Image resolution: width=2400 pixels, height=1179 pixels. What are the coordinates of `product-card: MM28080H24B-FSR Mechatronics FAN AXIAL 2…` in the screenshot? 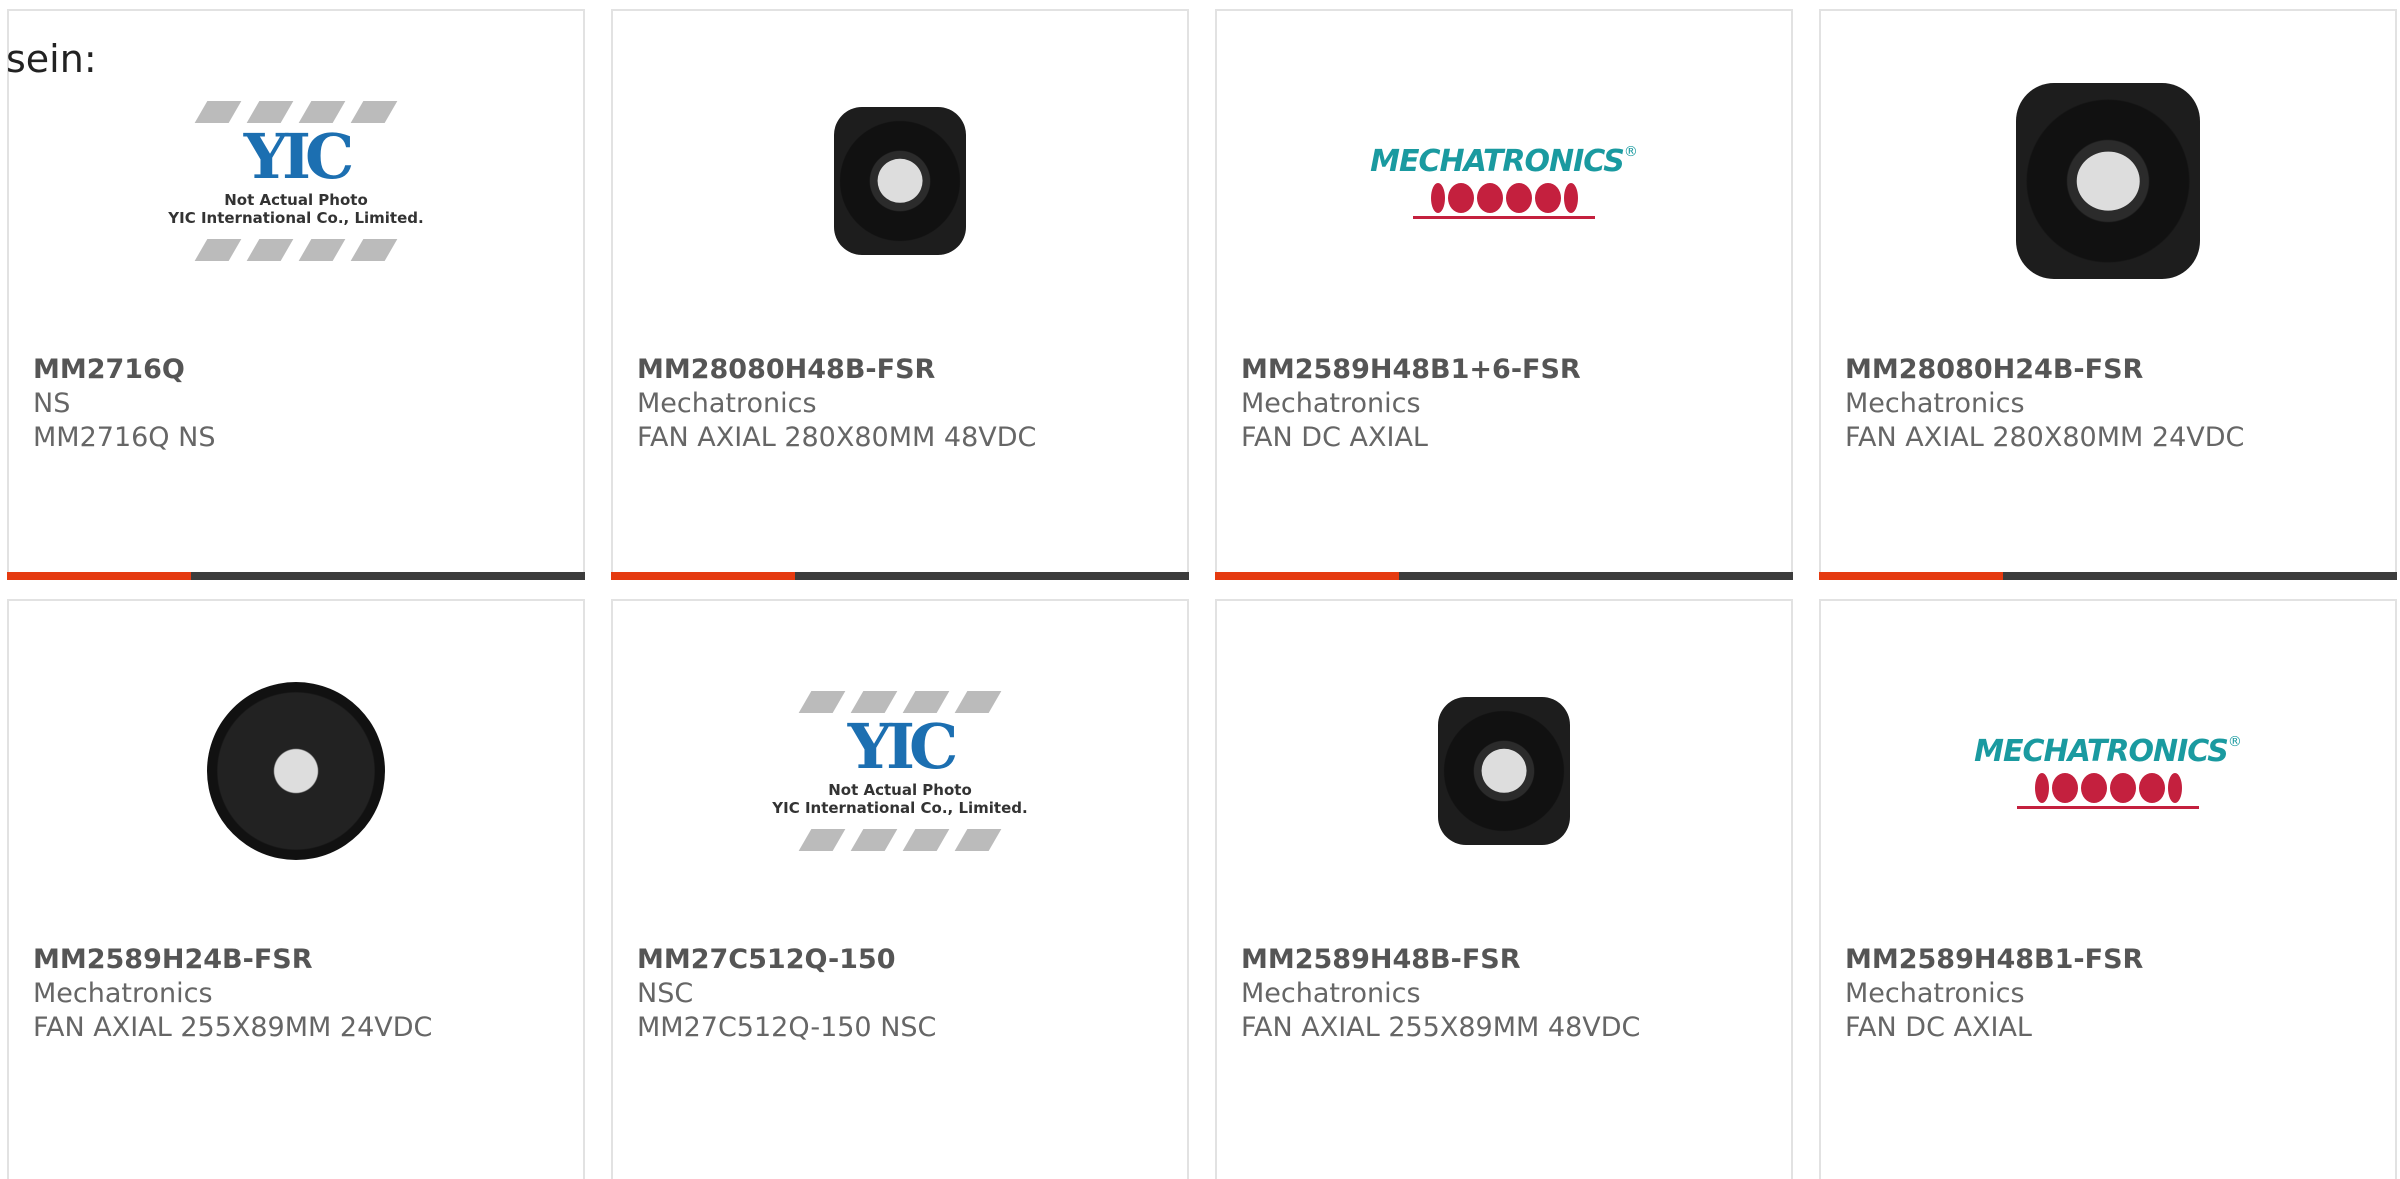 It's located at (2108, 294).